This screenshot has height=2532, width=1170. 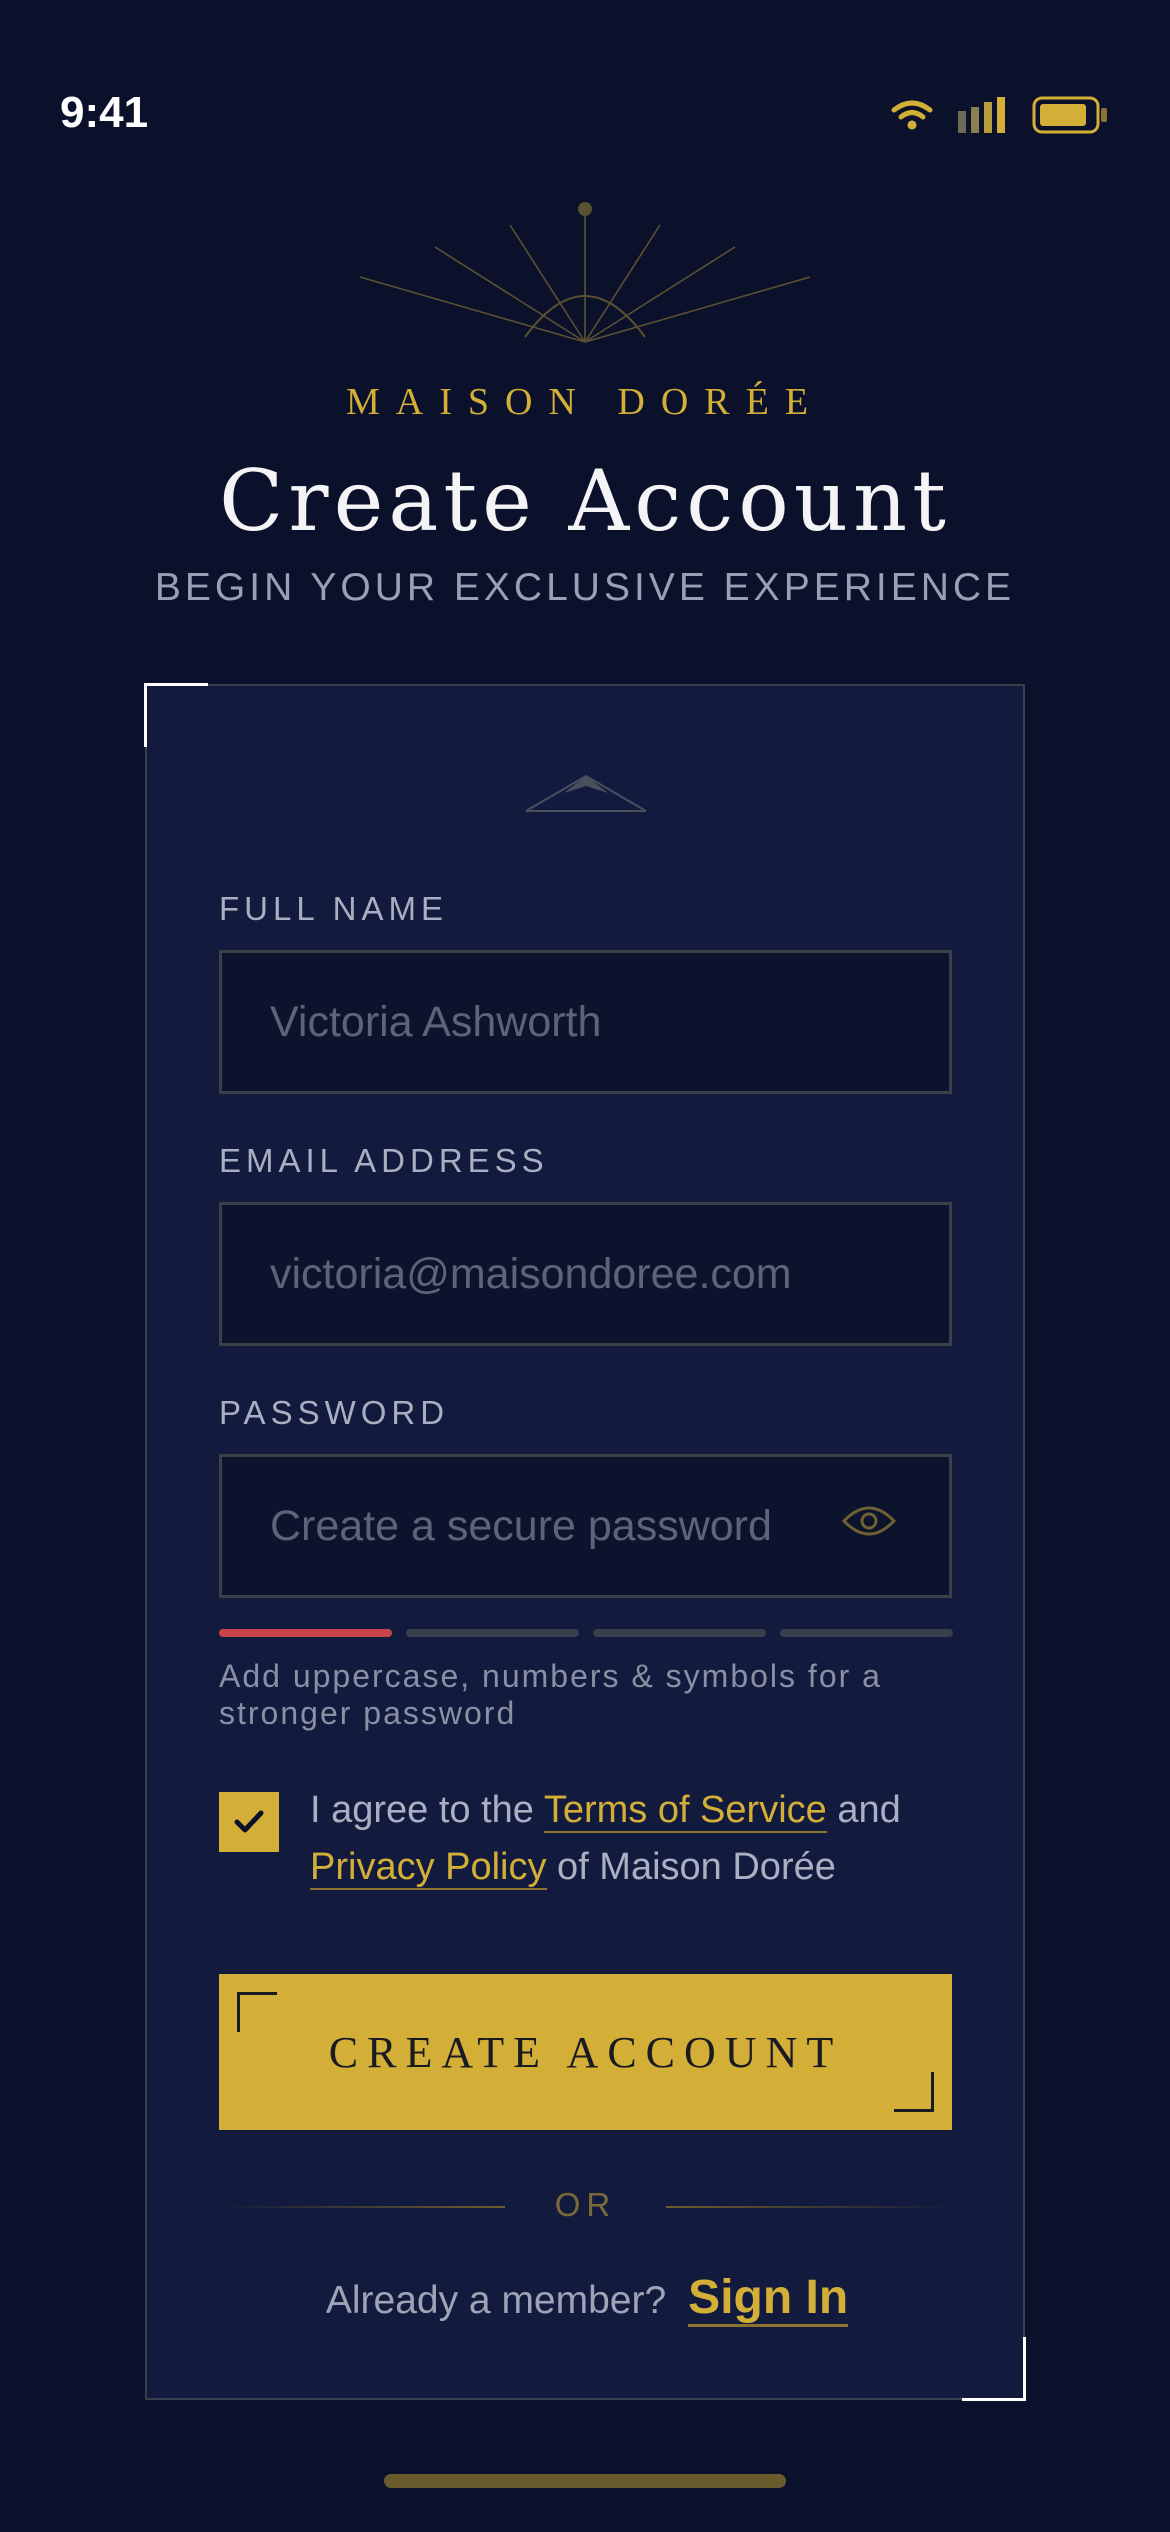 What do you see at coordinates (428, 1868) in the screenshot?
I see `privacy-policy-link: Privacy Policy` at bounding box center [428, 1868].